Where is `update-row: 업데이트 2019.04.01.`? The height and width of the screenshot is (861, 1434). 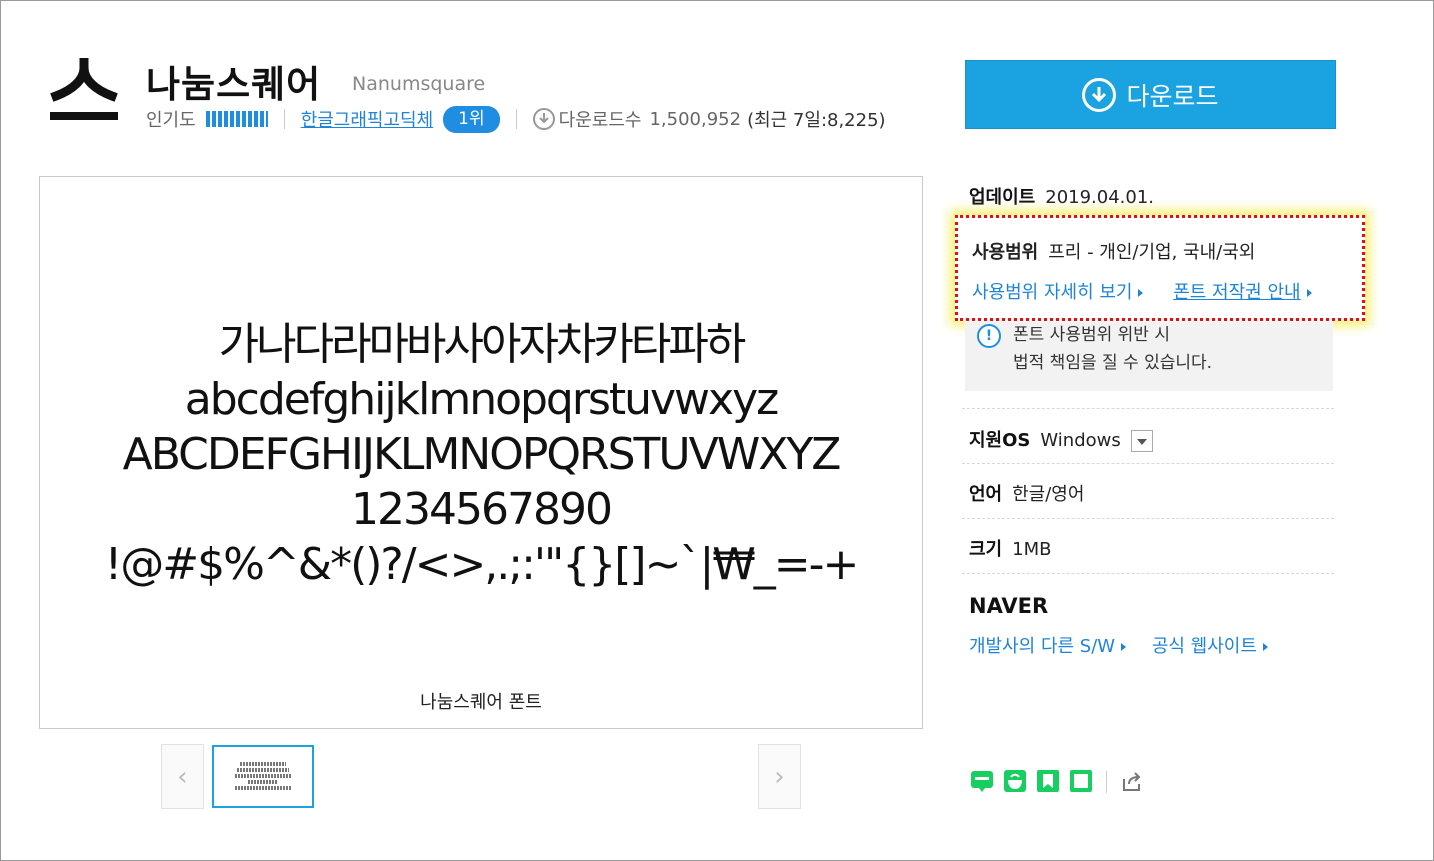
update-row: 업데이트 2019.04.01. is located at coordinates (1061, 196).